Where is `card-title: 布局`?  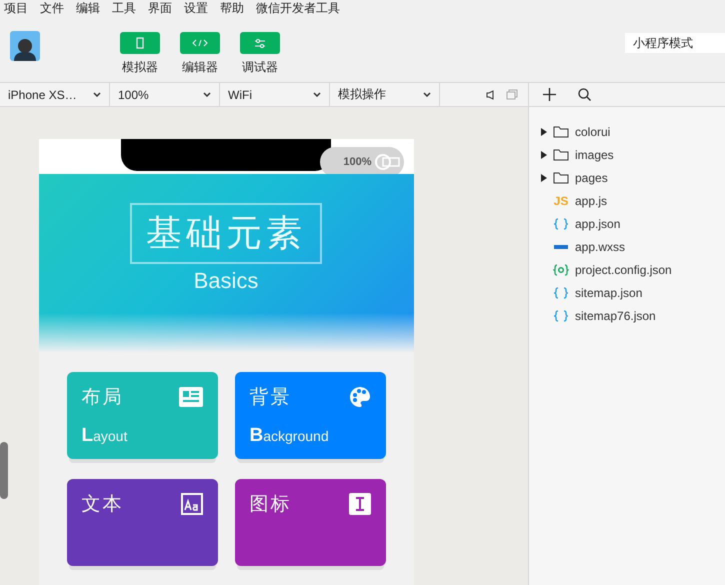 card-title: 布局 is located at coordinates (103, 398).